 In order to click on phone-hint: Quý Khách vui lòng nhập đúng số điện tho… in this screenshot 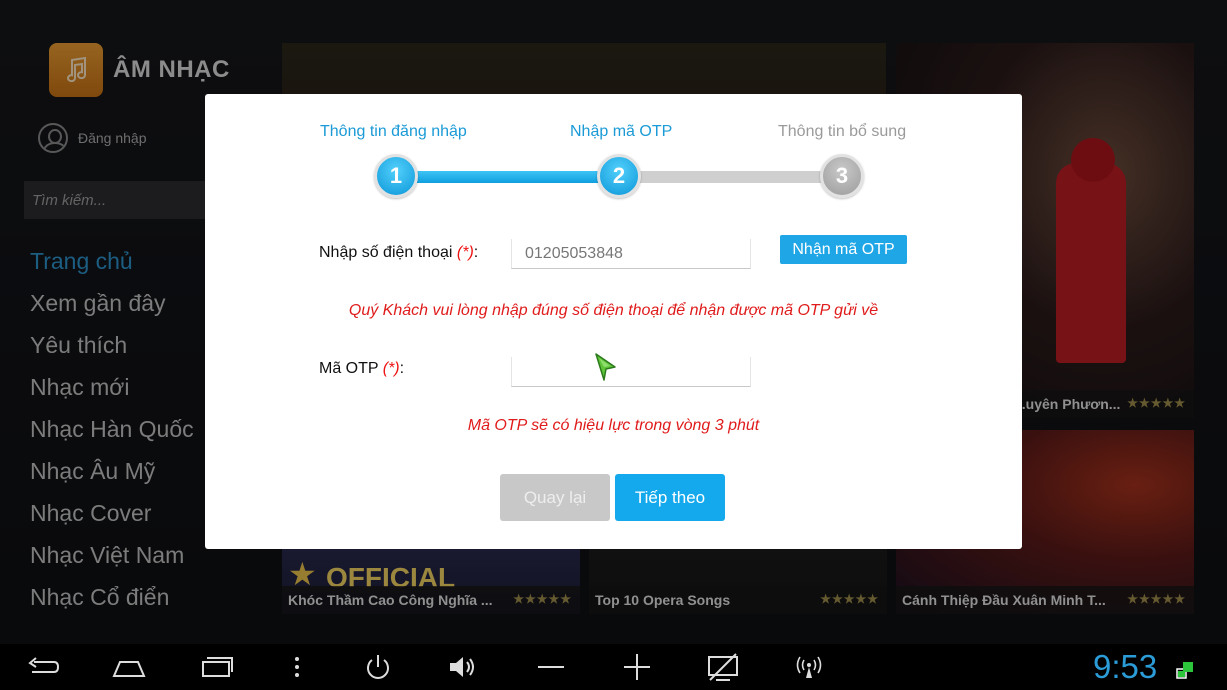, I will do `click(613, 310)`.